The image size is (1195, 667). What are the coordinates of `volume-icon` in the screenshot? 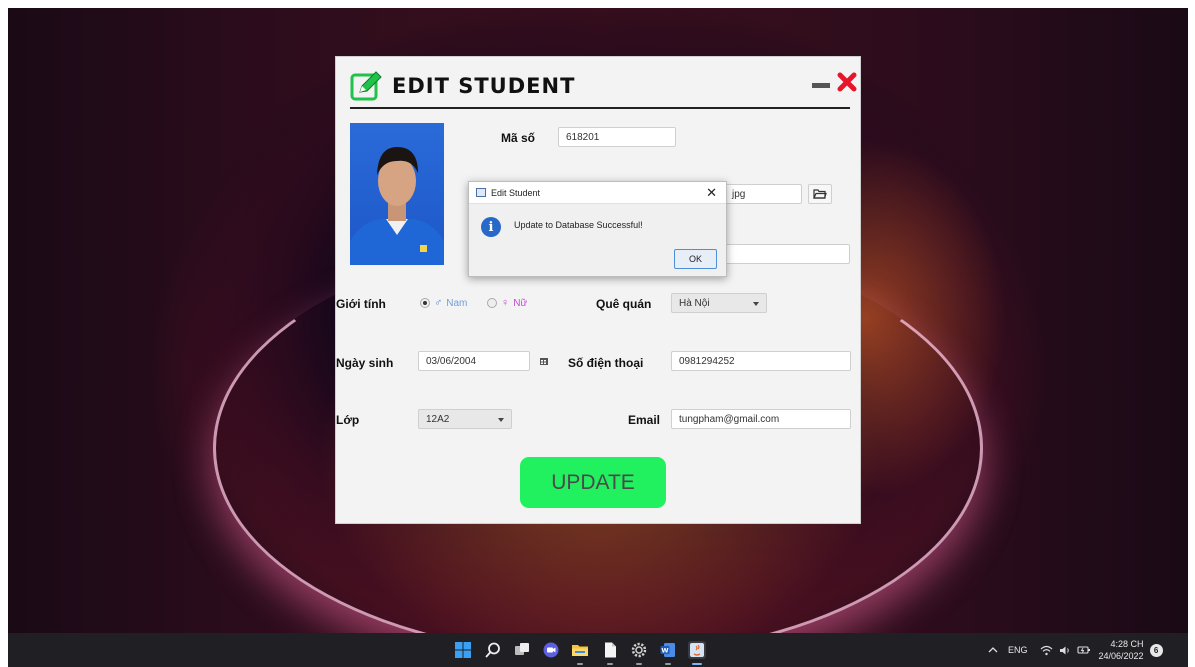 It's located at (1065, 650).